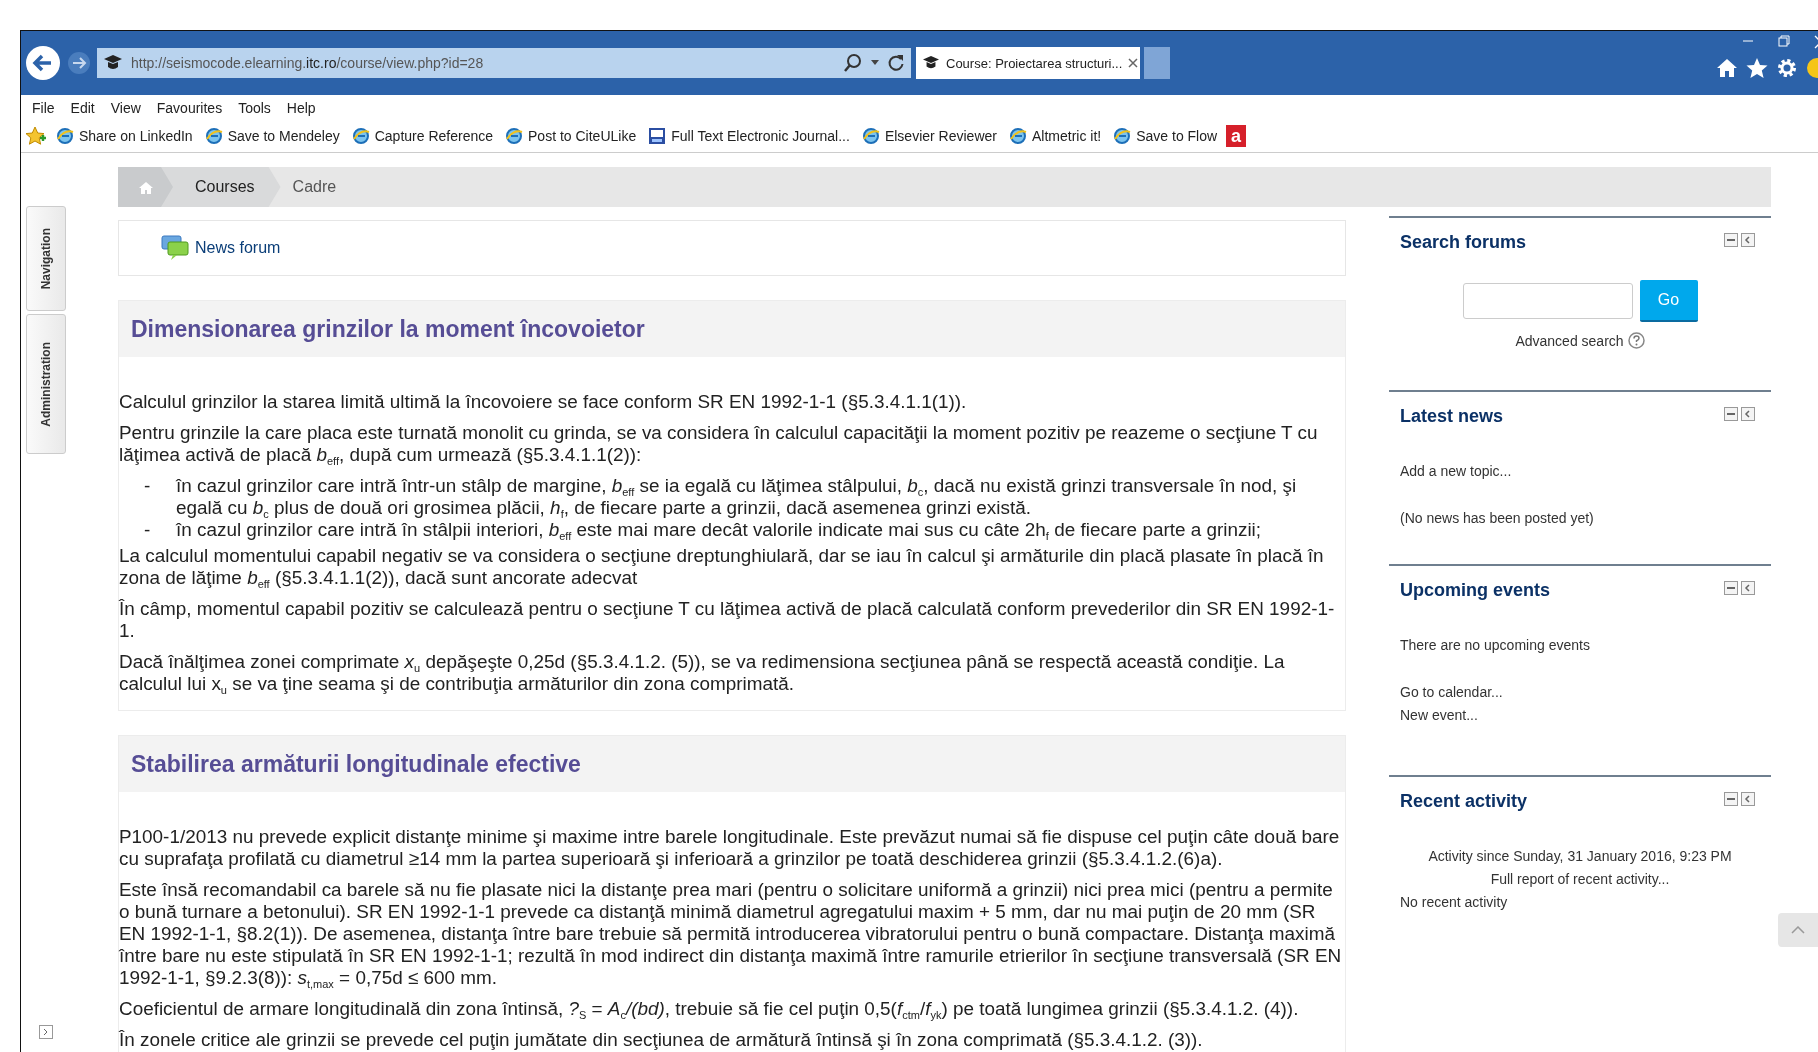  Describe the element at coordinates (125, 107) in the screenshot. I see `menu-item: View` at that location.